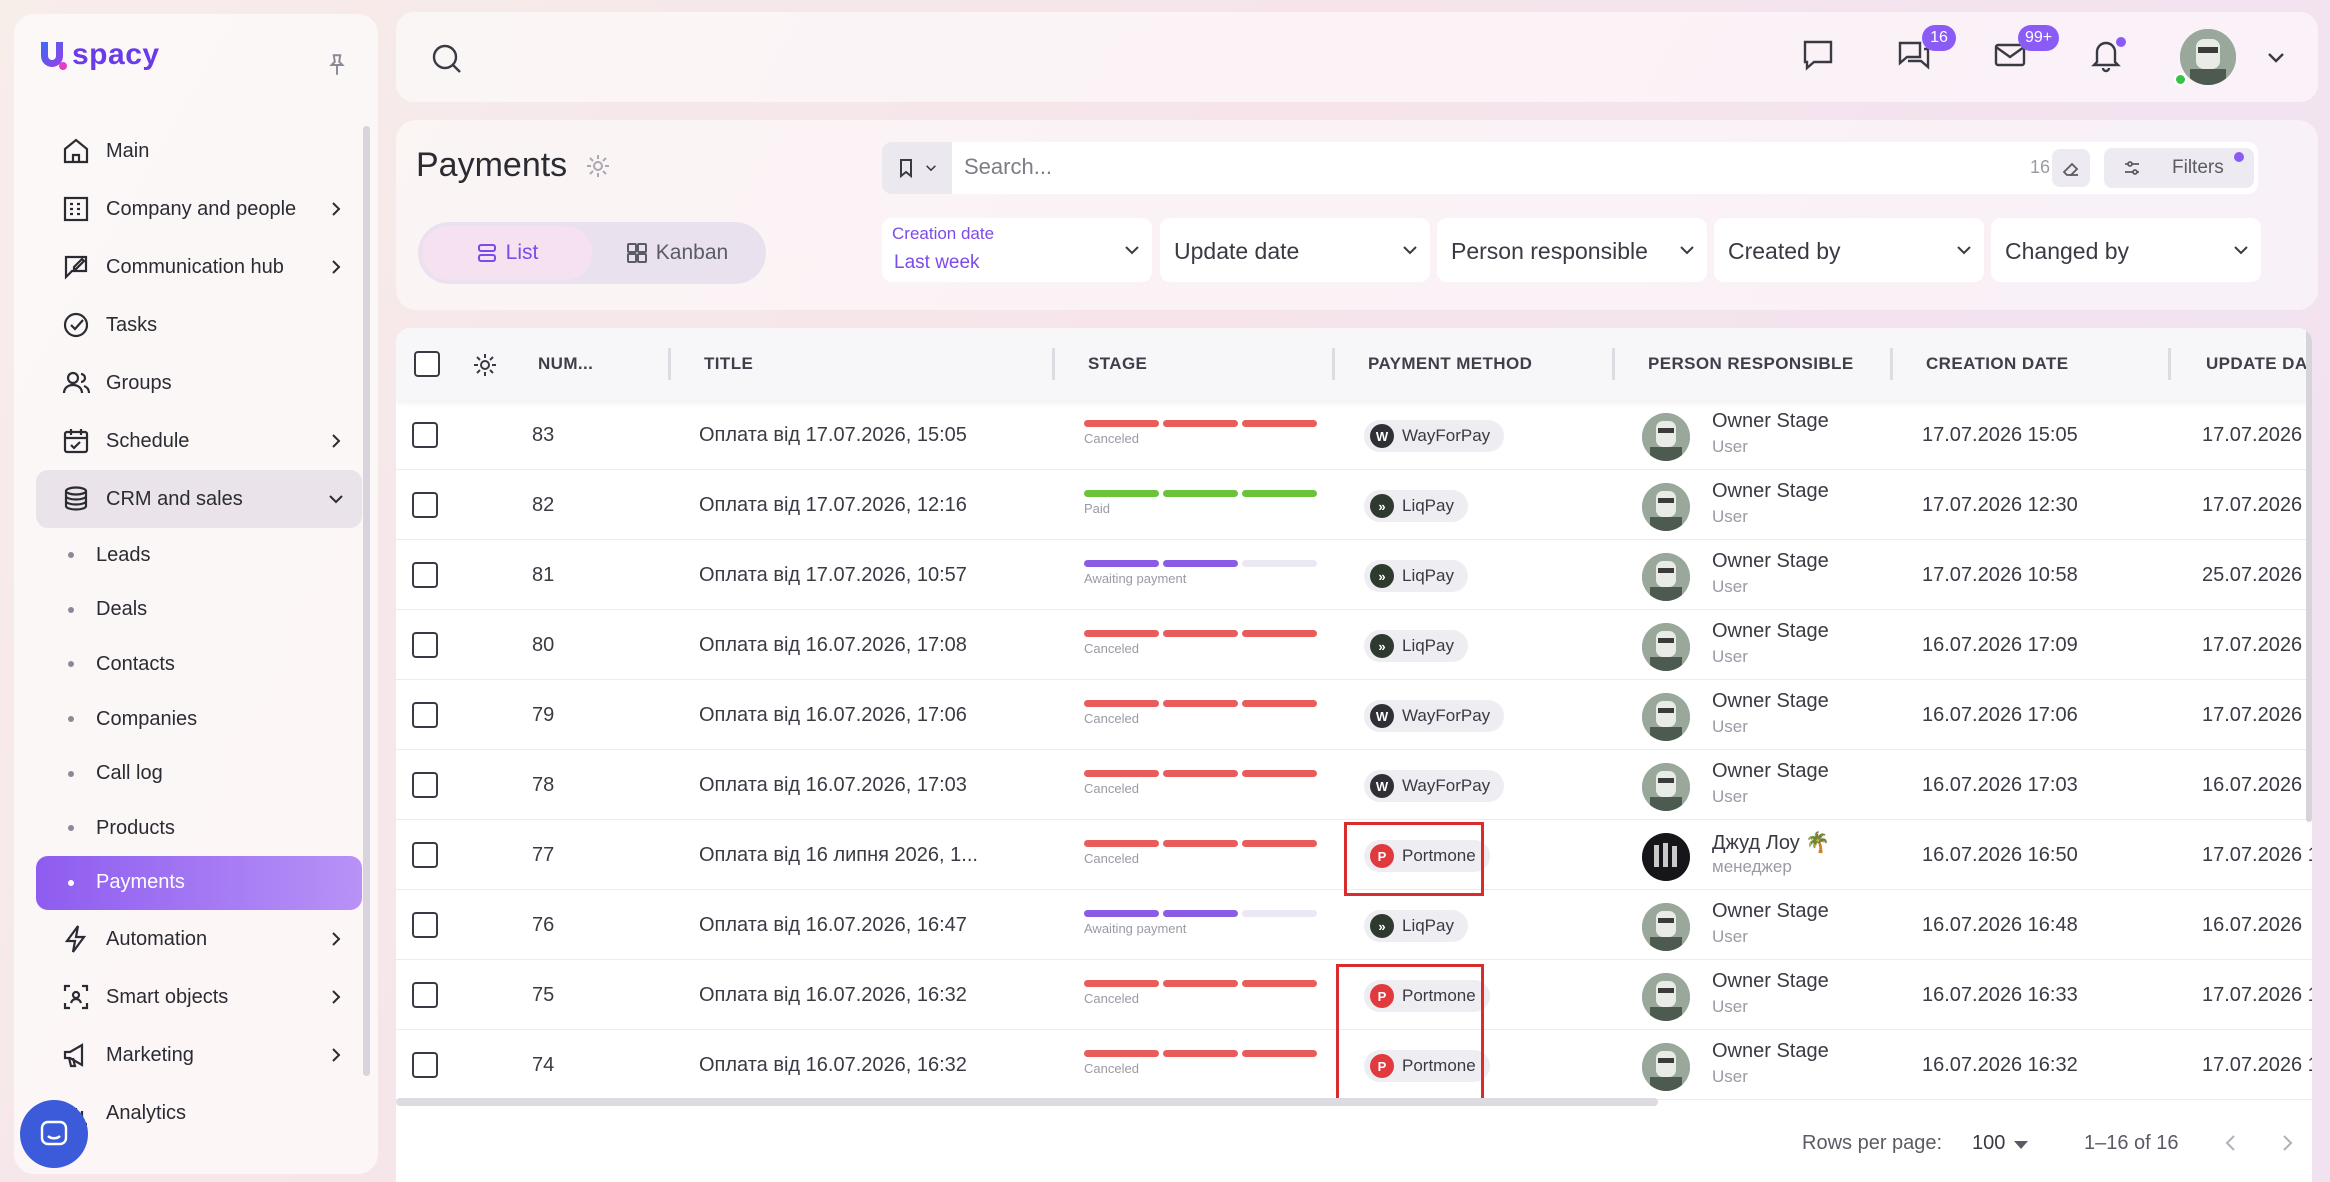 The image size is (2330, 1182). I want to click on sidebar-item-communication-hub: Communication hub, so click(199, 267).